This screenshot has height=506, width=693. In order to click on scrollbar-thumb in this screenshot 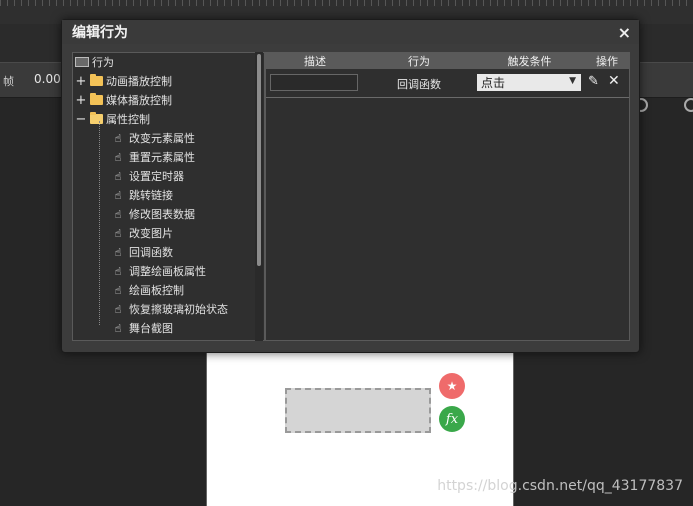, I will do `click(259, 160)`.